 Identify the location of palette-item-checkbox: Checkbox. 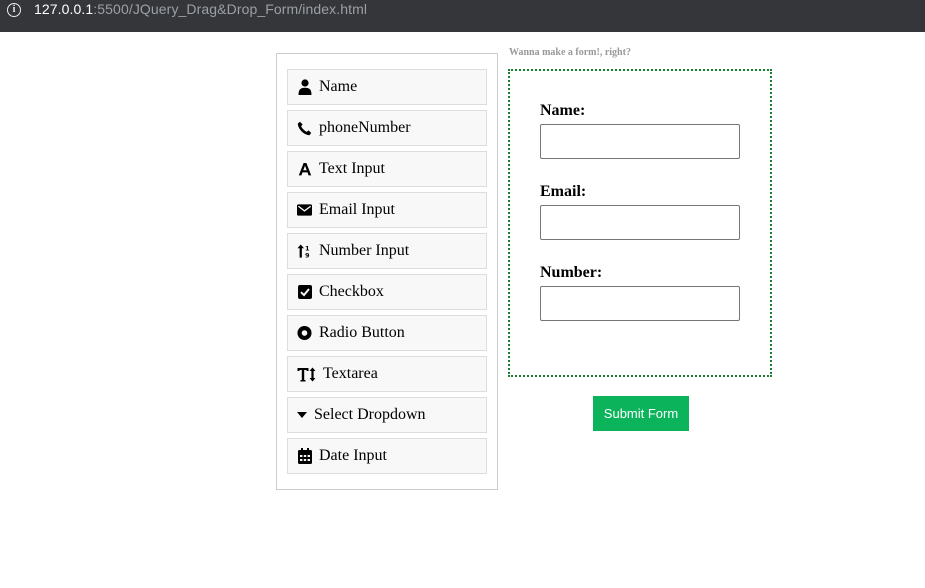
(387, 292).